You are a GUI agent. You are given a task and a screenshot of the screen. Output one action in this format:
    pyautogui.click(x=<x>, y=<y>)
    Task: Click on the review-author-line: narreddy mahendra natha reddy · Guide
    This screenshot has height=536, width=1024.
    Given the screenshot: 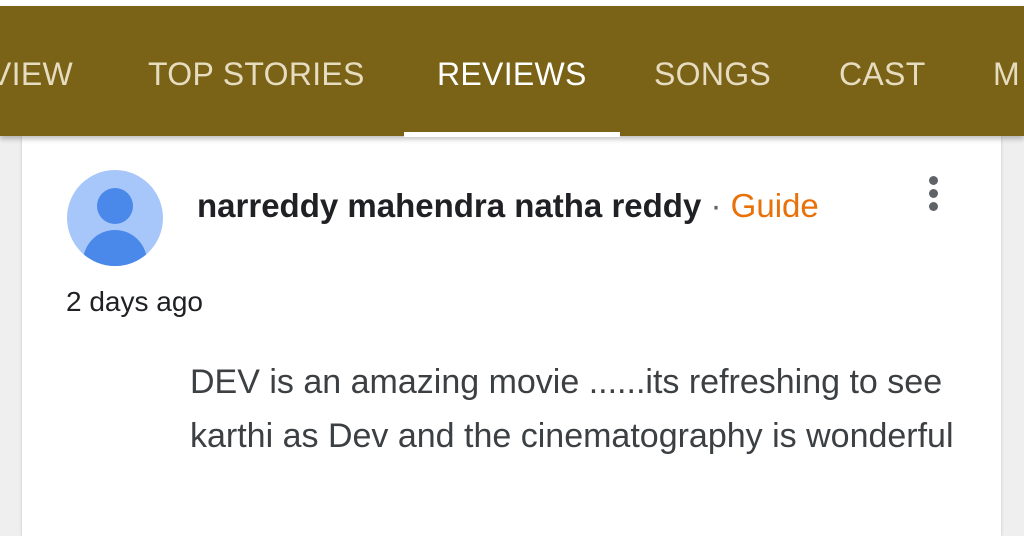 What is the action you would take?
    pyautogui.click(x=517, y=205)
    